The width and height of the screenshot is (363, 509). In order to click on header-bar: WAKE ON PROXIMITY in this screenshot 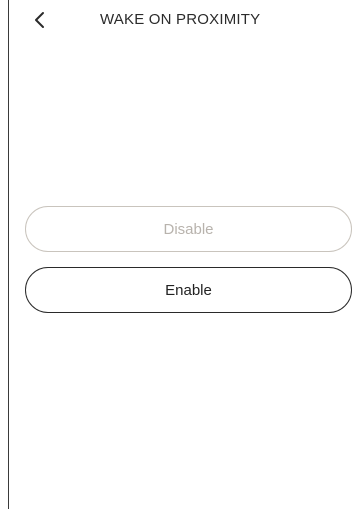, I will do `click(181, 22)`.